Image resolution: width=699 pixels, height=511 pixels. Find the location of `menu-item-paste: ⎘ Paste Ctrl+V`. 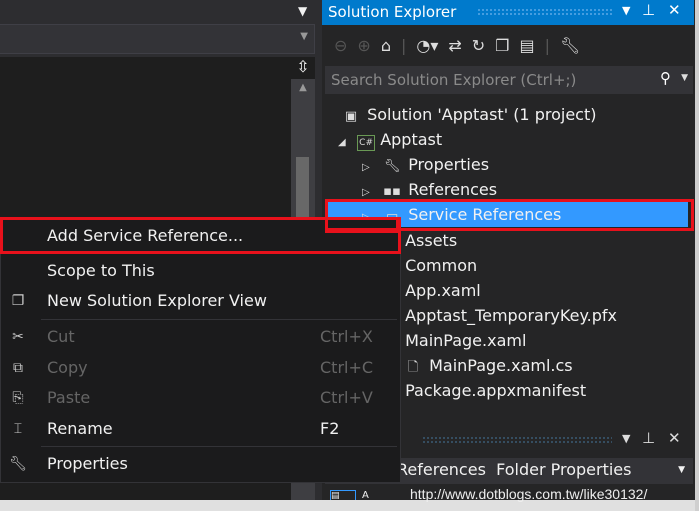

menu-item-paste: ⎘ Paste Ctrl+V is located at coordinates (200, 398).